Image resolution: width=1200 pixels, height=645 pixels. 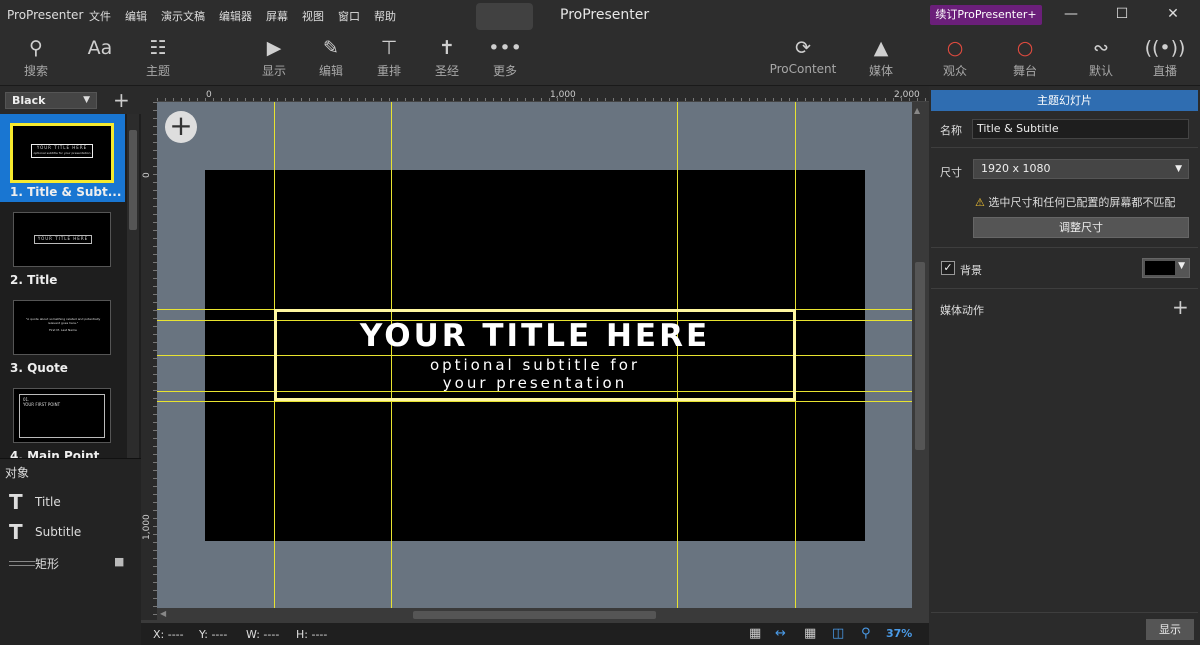 What do you see at coordinates (263, 634) in the screenshot?
I see `width-readout: W: ----` at bounding box center [263, 634].